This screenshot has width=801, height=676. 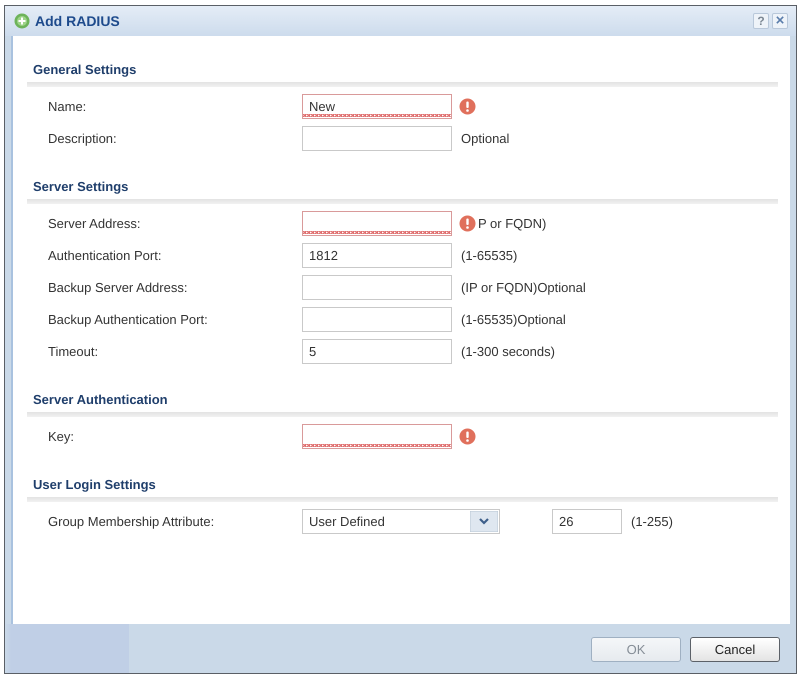 I want to click on close-button: ×, so click(x=780, y=21).